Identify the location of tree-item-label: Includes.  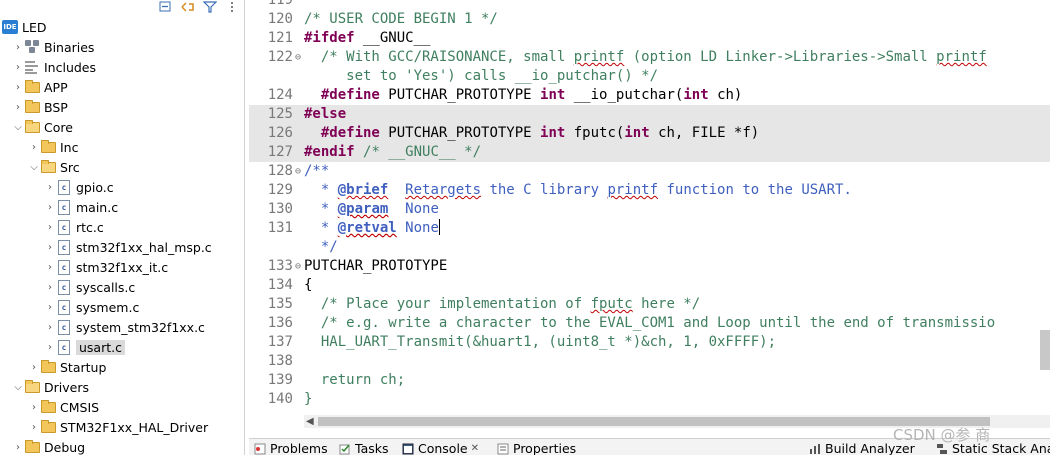
(70, 67).